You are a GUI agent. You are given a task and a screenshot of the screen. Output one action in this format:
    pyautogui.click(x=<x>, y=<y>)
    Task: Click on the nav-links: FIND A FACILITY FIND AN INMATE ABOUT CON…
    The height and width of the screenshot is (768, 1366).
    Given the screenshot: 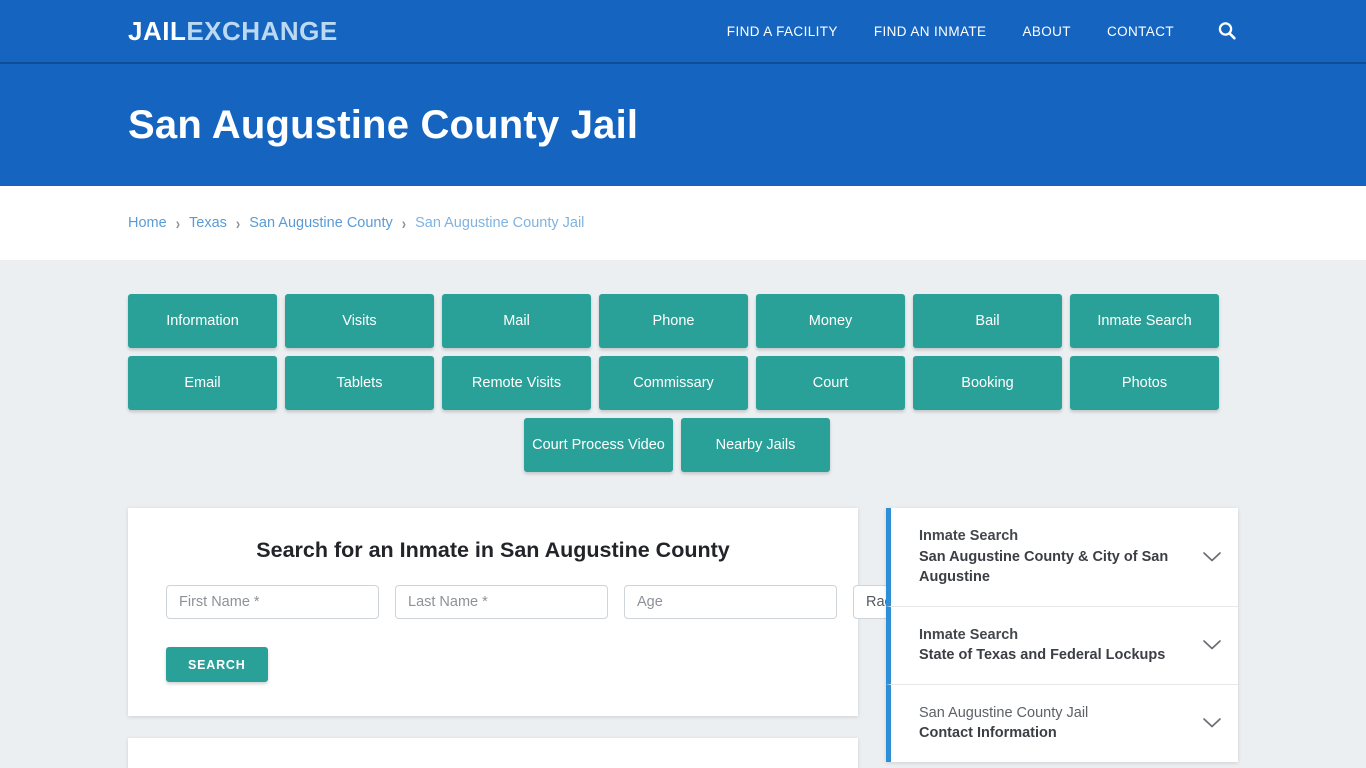 What is the action you would take?
    pyautogui.click(x=982, y=31)
    